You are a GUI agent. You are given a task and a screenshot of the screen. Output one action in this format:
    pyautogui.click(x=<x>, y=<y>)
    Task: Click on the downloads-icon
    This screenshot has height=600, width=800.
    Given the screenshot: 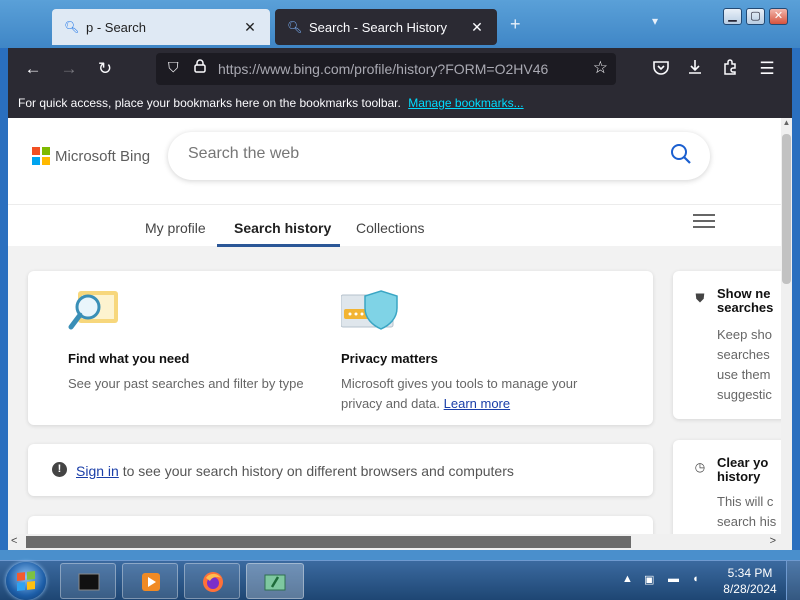 What is the action you would take?
    pyautogui.click(x=695, y=69)
    